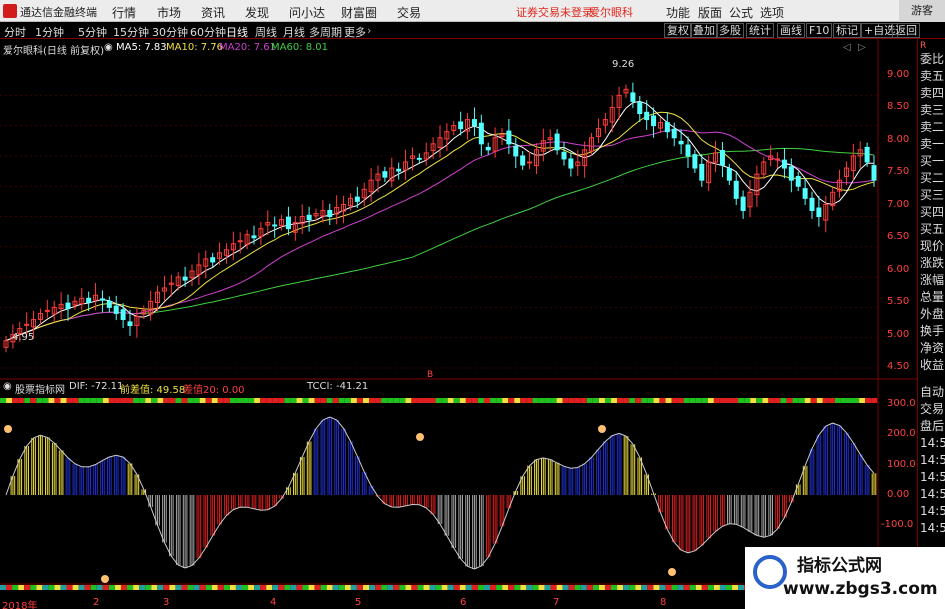 This screenshot has width=945, height=609. I want to click on period-tab: 分时, so click(15, 32).